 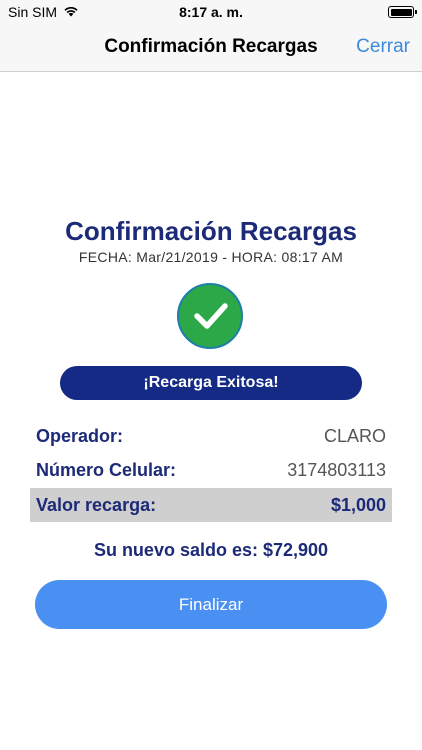 What do you see at coordinates (383, 47) in the screenshot?
I see `close-button: Cerrar` at bounding box center [383, 47].